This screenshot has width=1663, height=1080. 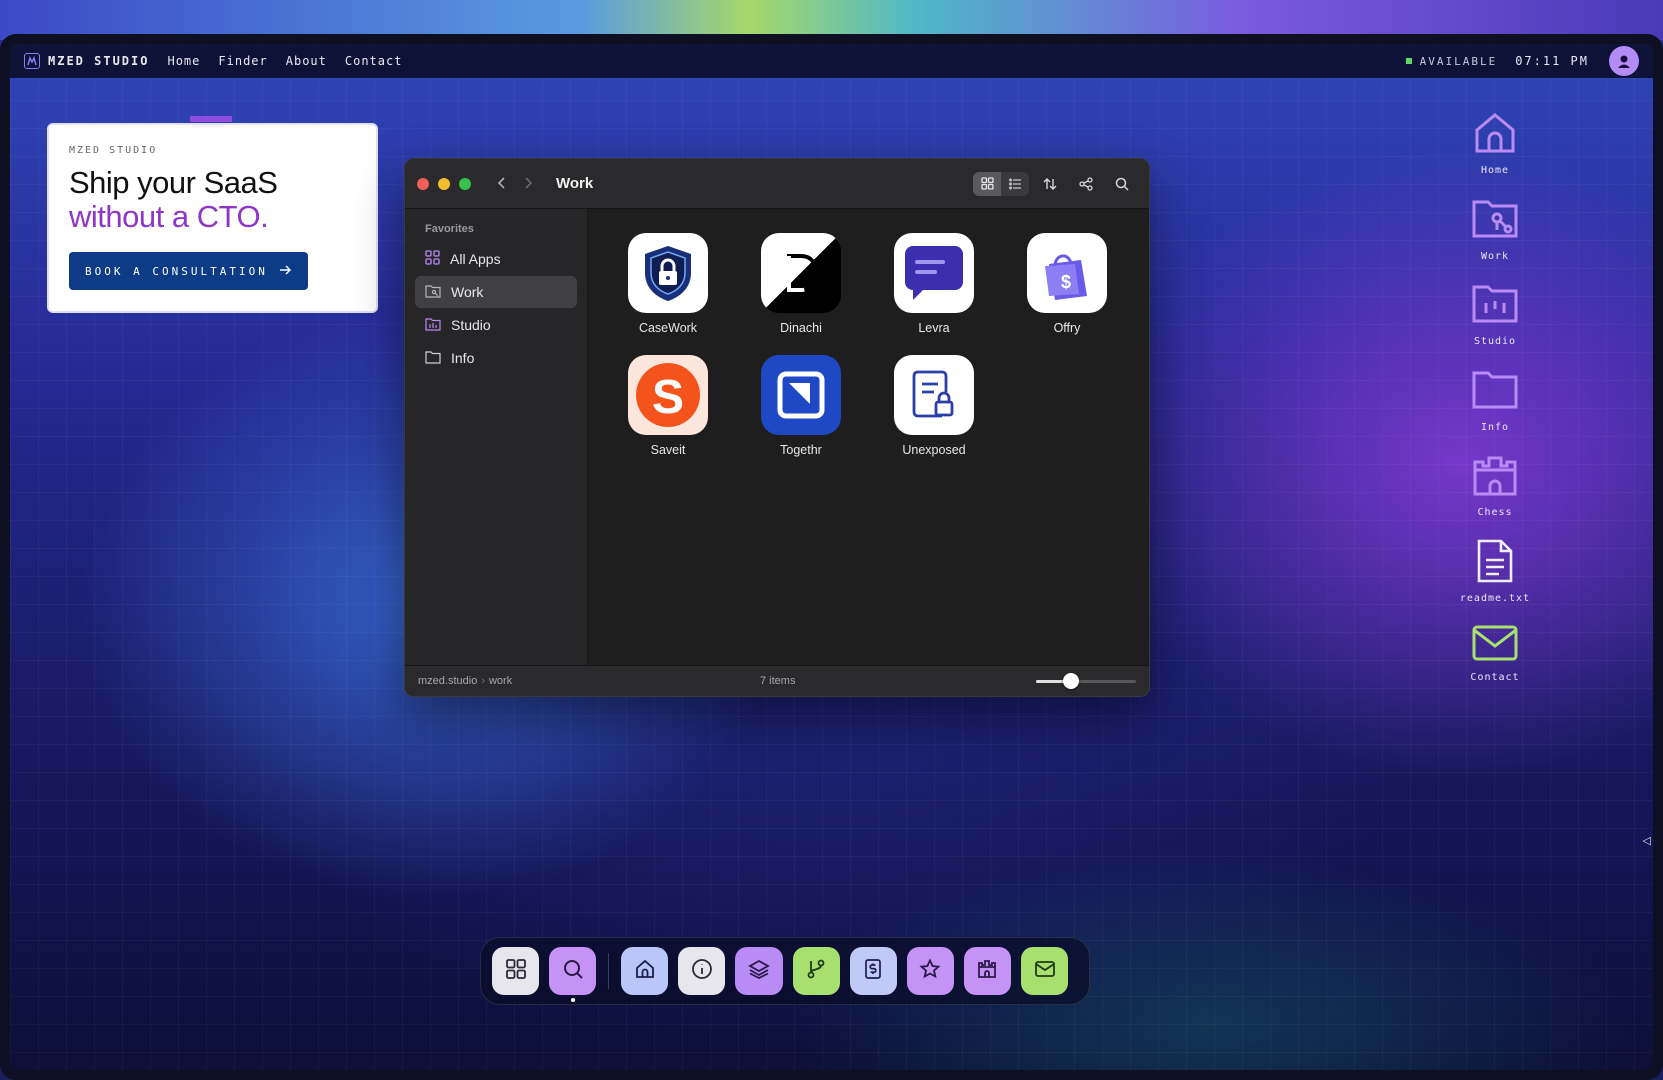 I want to click on slider-knob, so click(x=1071, y=681).